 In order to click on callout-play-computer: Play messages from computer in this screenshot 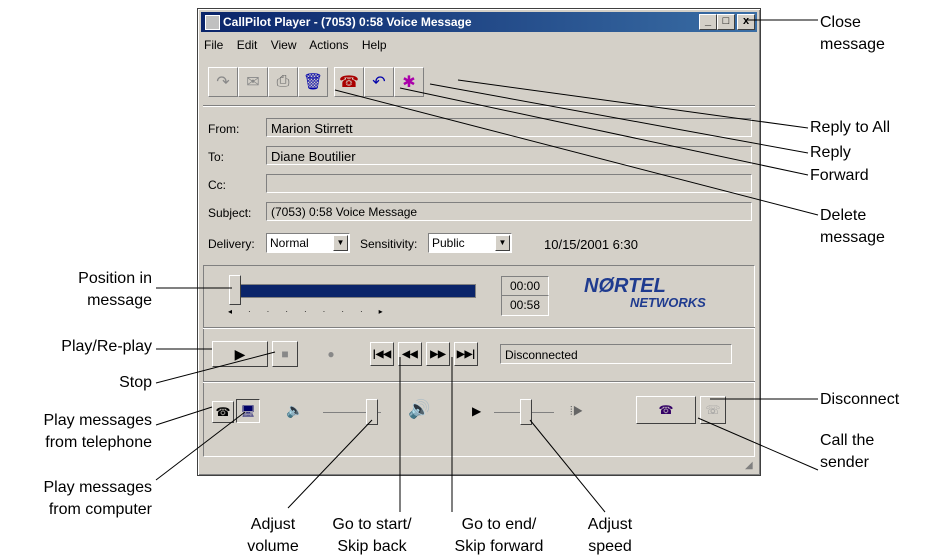, I will do `click(98, 498)`.